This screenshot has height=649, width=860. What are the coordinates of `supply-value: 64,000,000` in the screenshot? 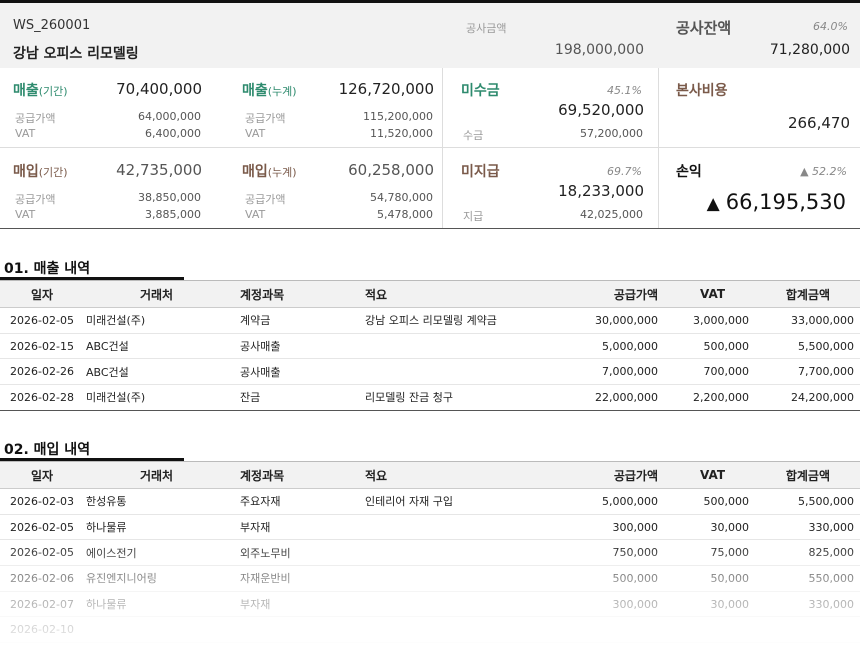 It's located at (169, 116).